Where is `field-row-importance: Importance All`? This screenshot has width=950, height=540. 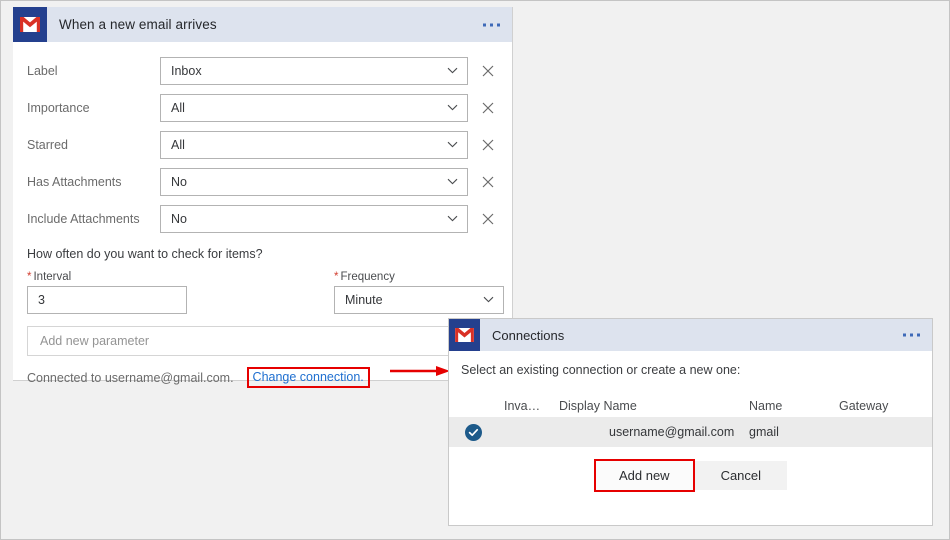
field-row-importance: Importance All is located at coordinates (262, 107).